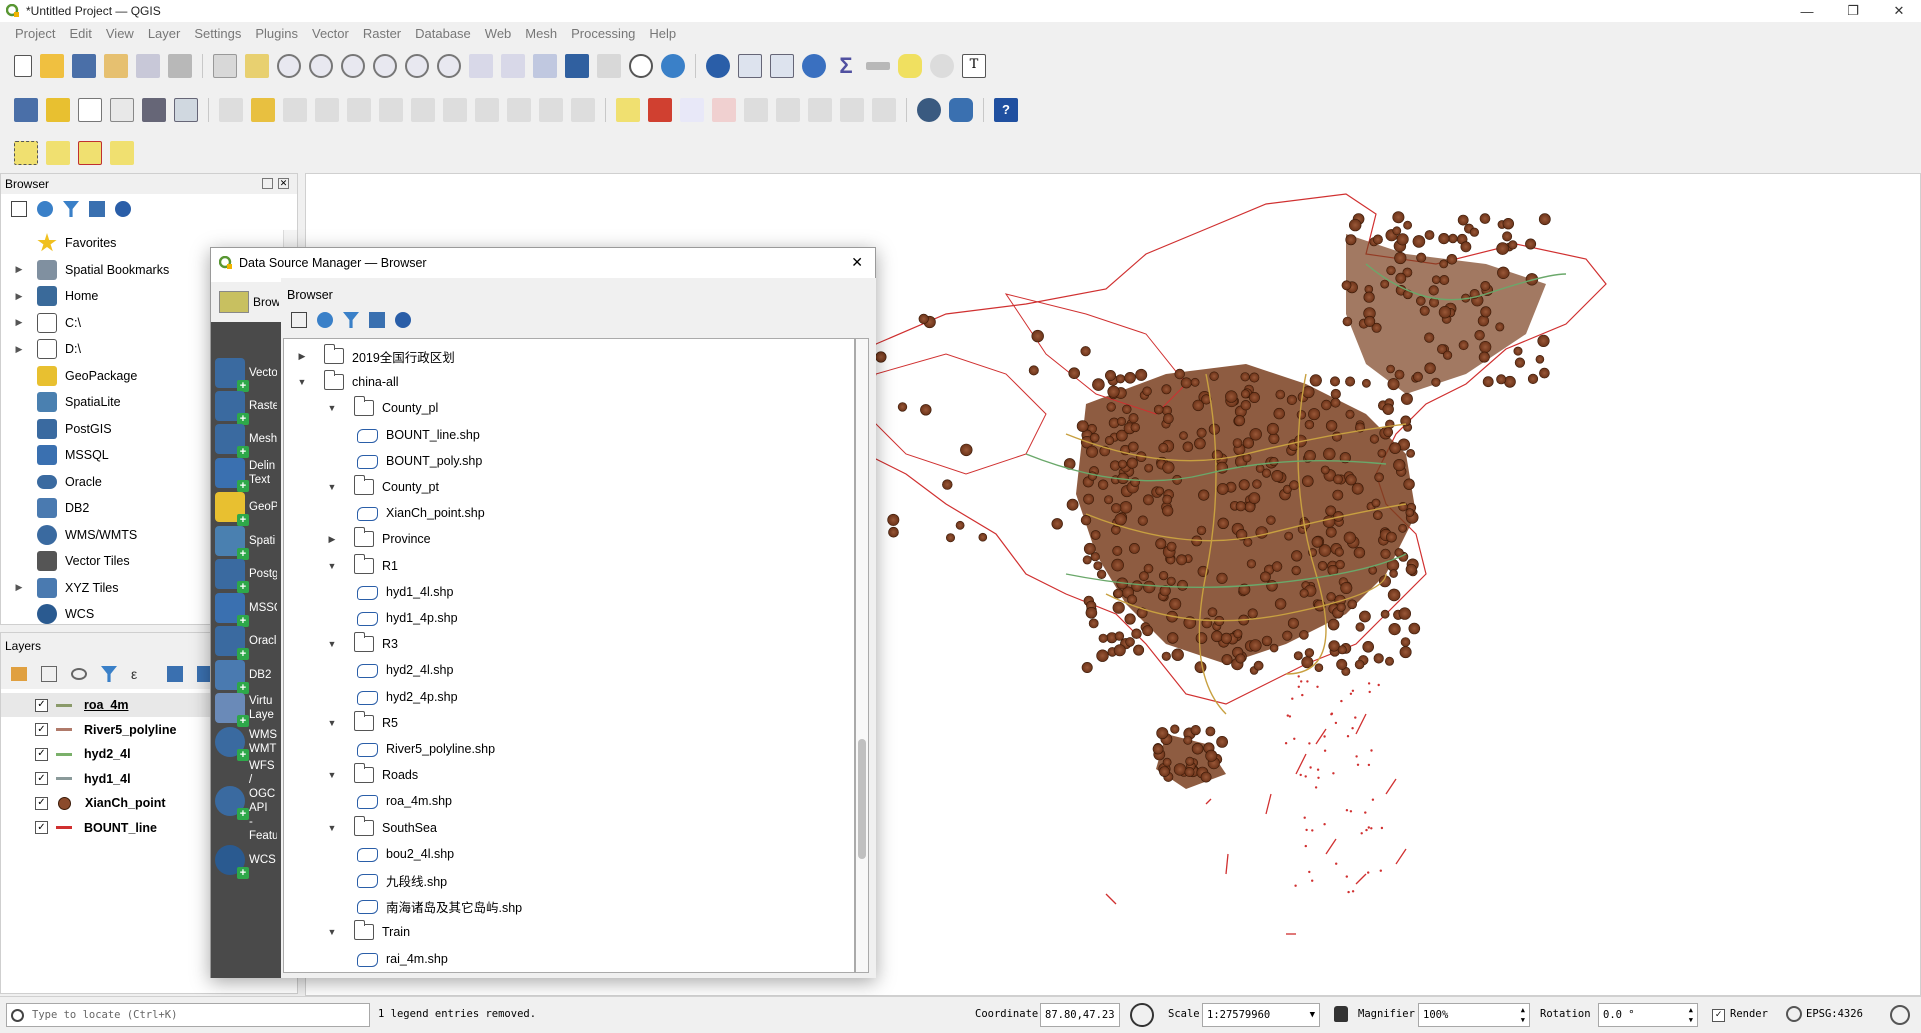 The width and height of the screenshot is (1921, 1033). I want to click on minimize-button: —, so click(1807, 11).